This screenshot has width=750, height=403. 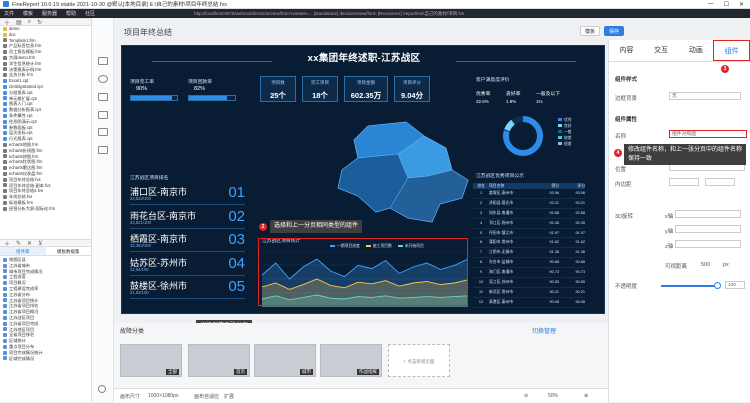 What do you see at coordinates (529, 204) in the screenshot?
I see `table-row: 2 沭阳县-宿迁市 93.21 93.21` at bounding box center [529, 204].